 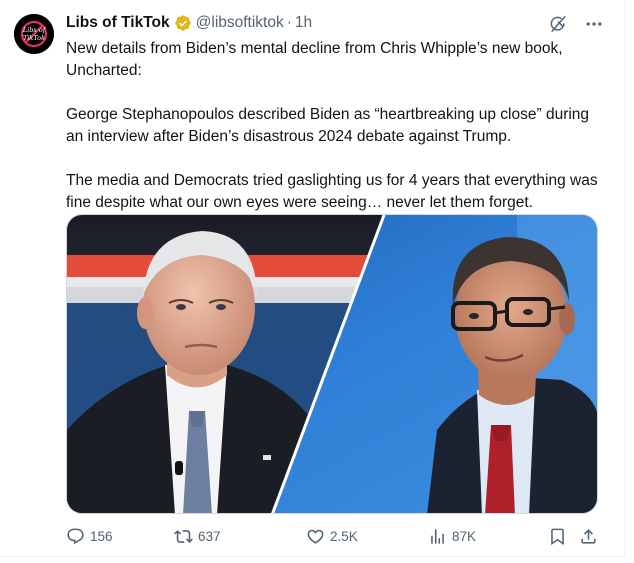 I want to click on repost-button: 637, so click(x=197, y=536).